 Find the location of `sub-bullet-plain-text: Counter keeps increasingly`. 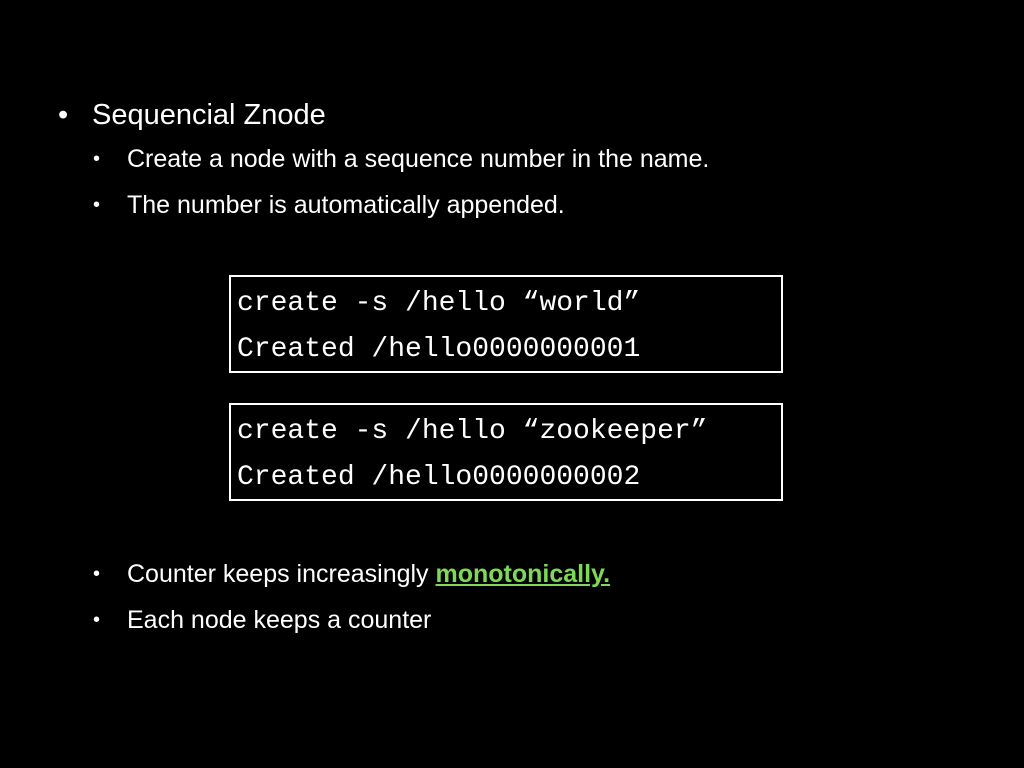

sub-bullet-plain-text: Counter keeps increasingly is located at coordinates (281, 574).